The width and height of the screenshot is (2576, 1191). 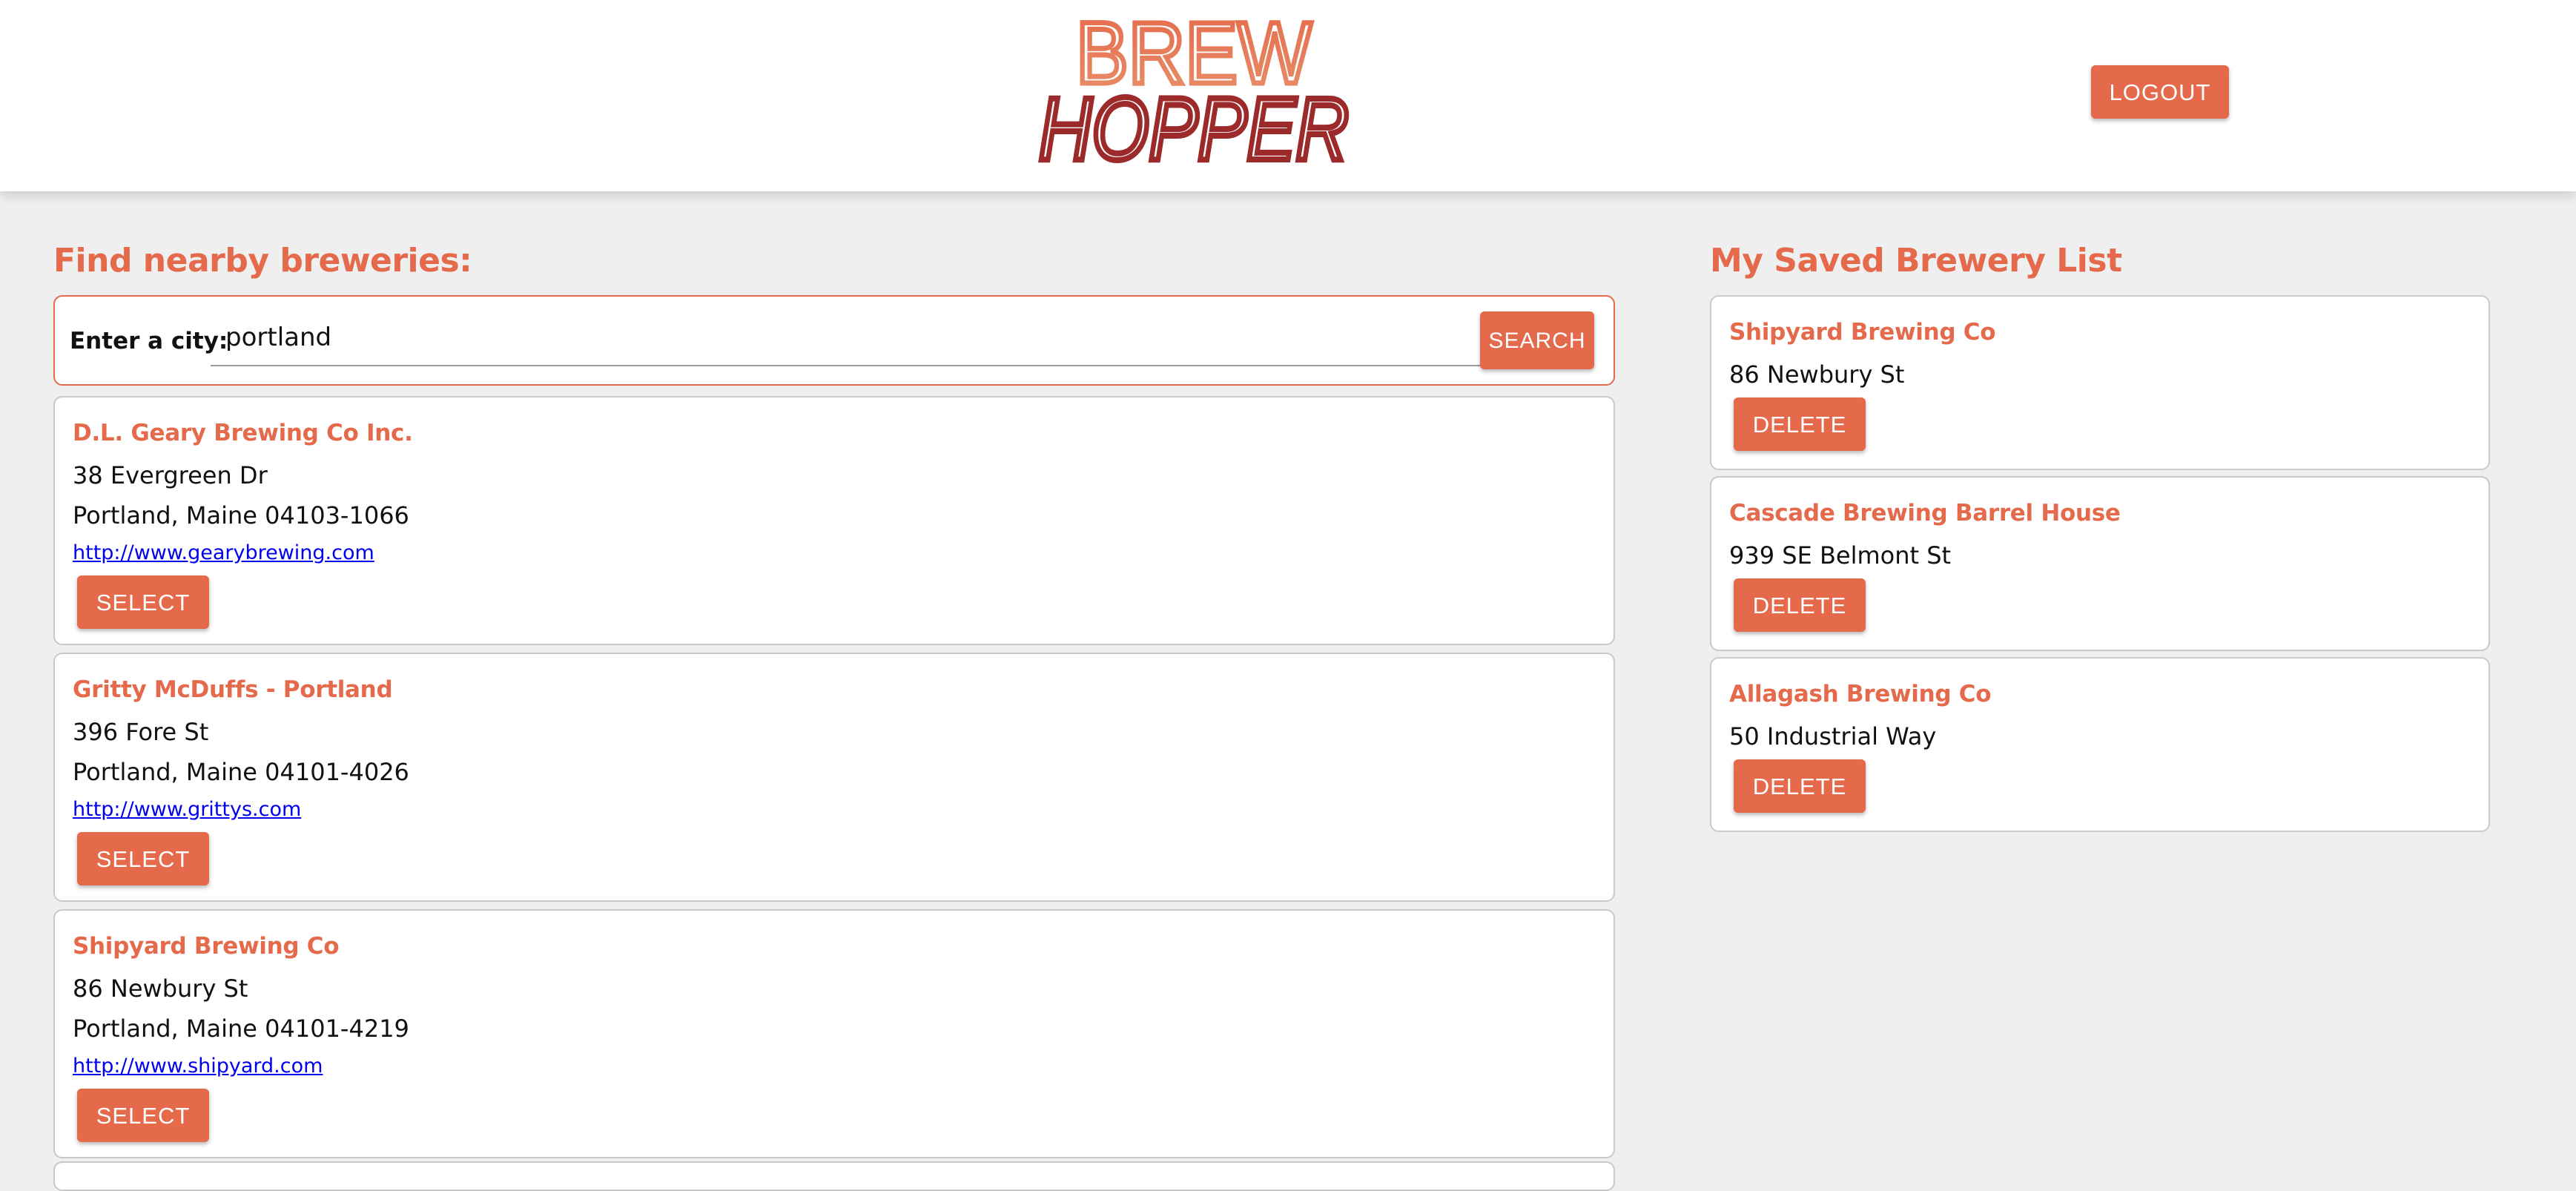 I want to click on brewery-website-link: http://www.grittys.com, so click(x=187, y=809).